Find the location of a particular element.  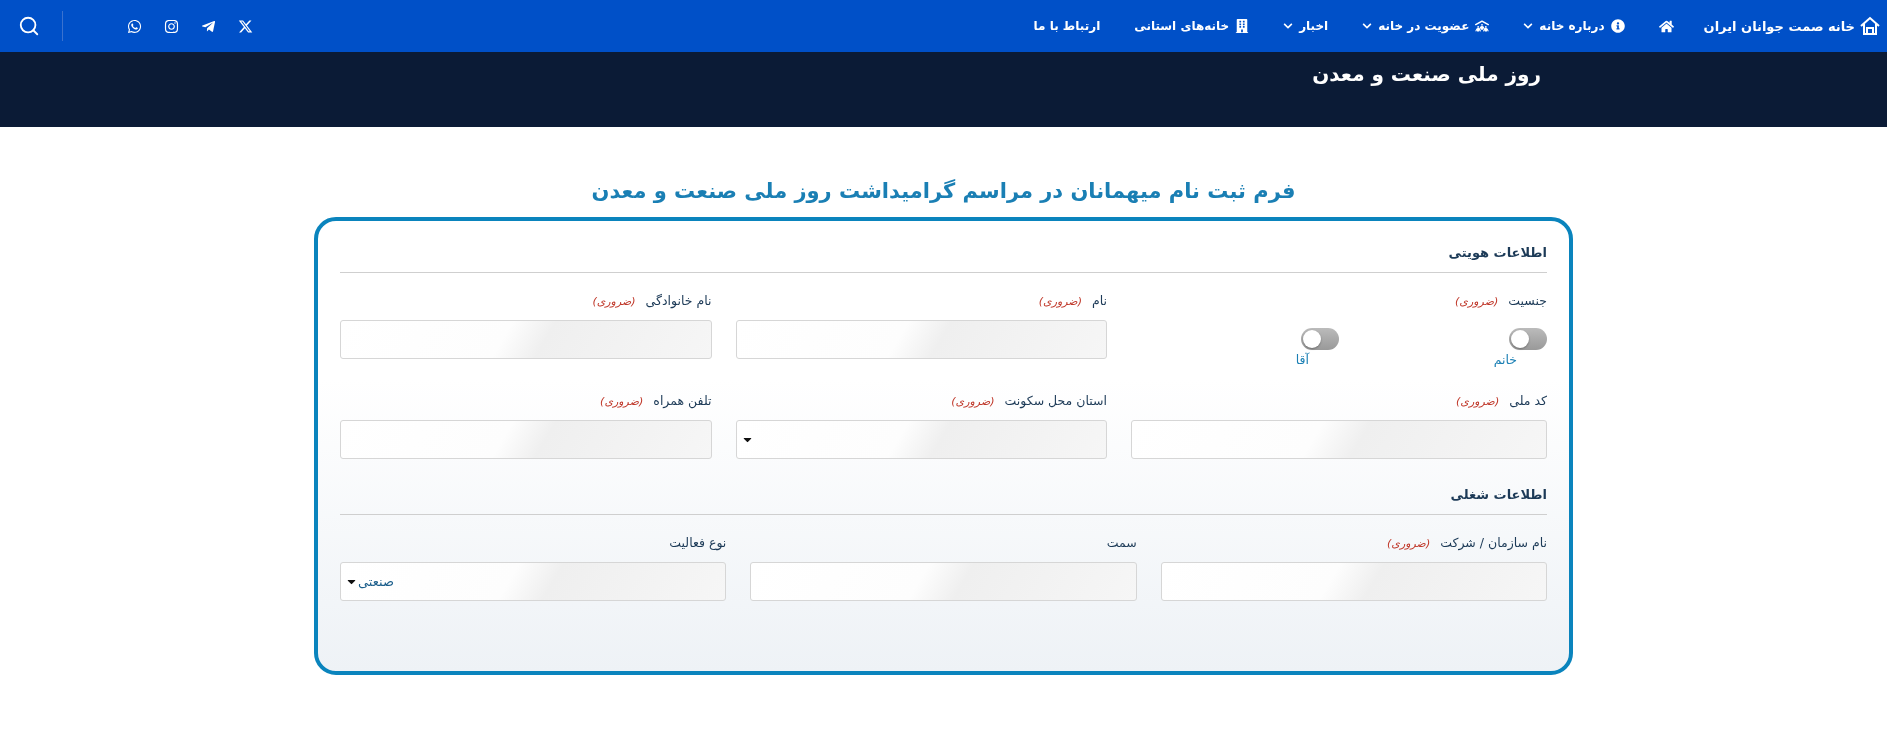

search-icon is located at coordinates (29, 26).